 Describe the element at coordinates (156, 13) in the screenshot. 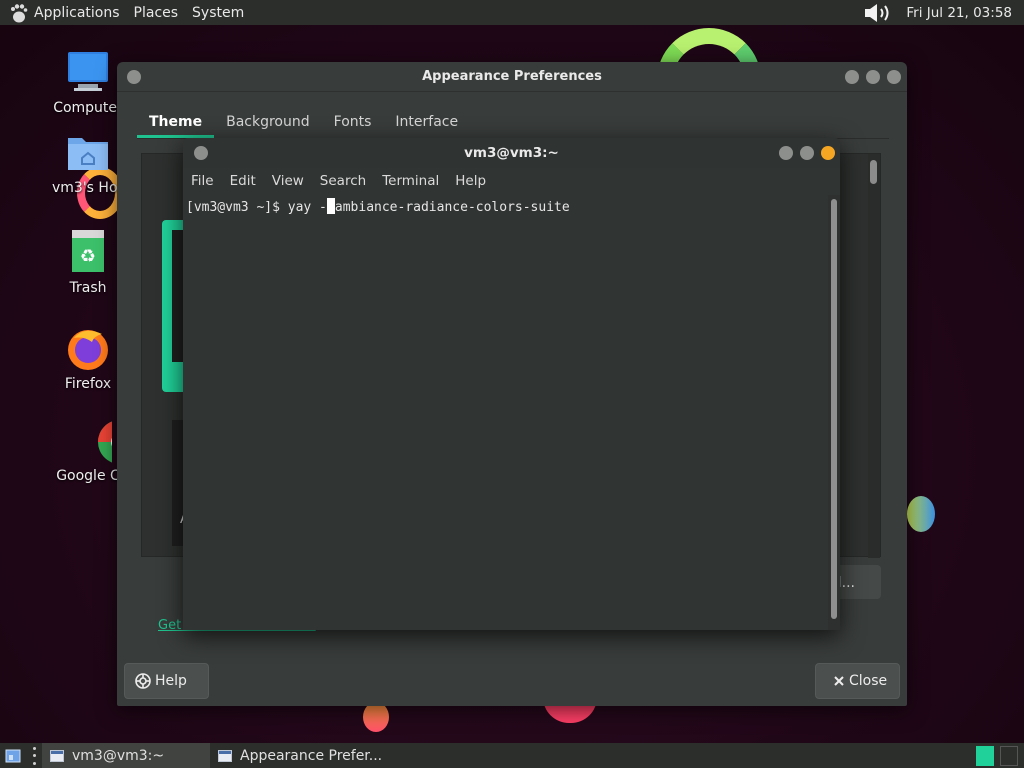

I see `menu-places: Places` at that location.